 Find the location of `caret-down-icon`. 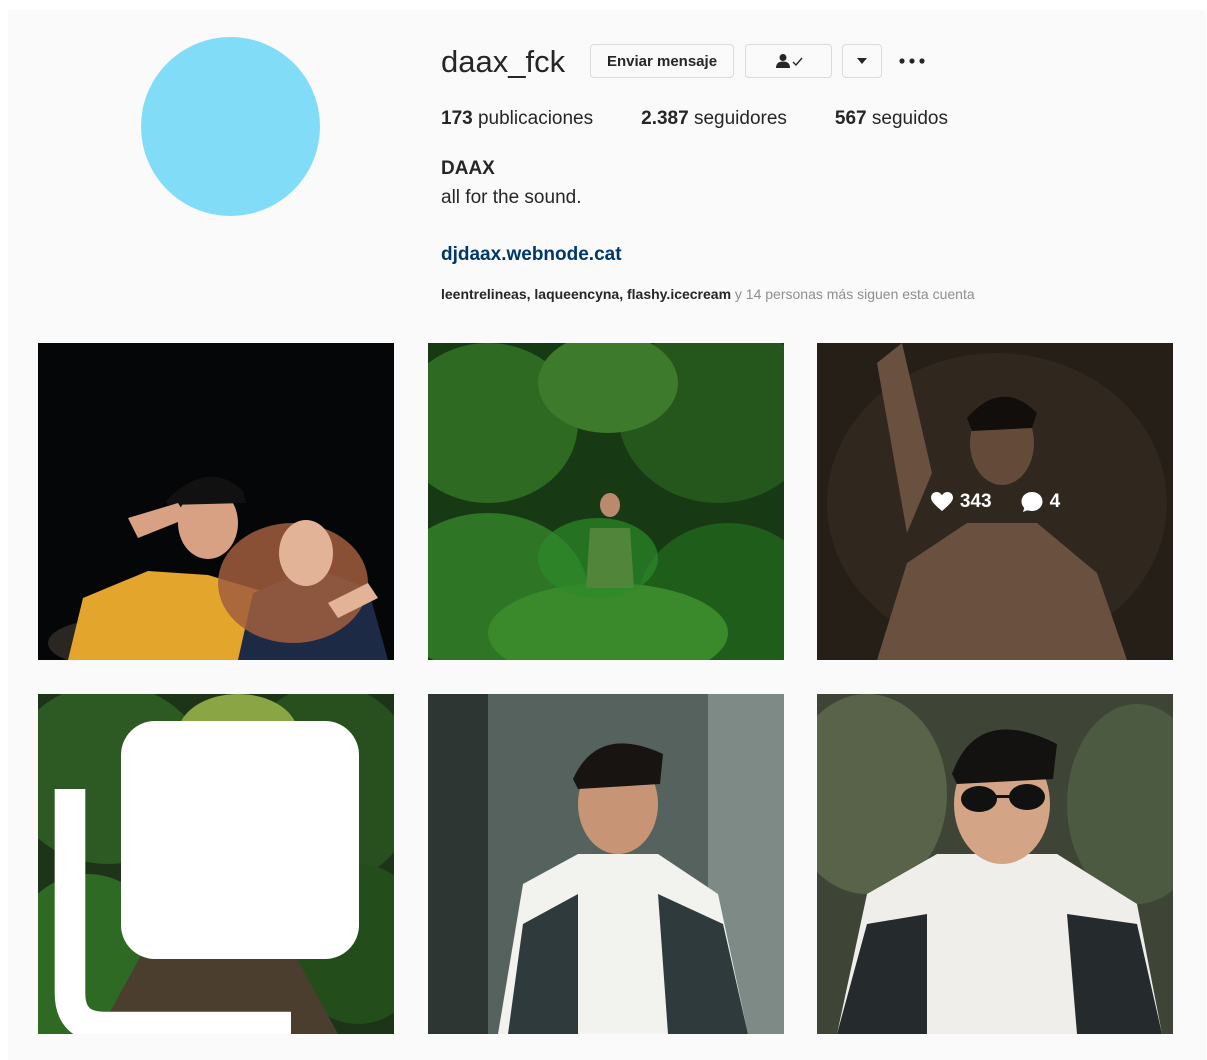

caret-down-icon is located at coordinates (862, 61).